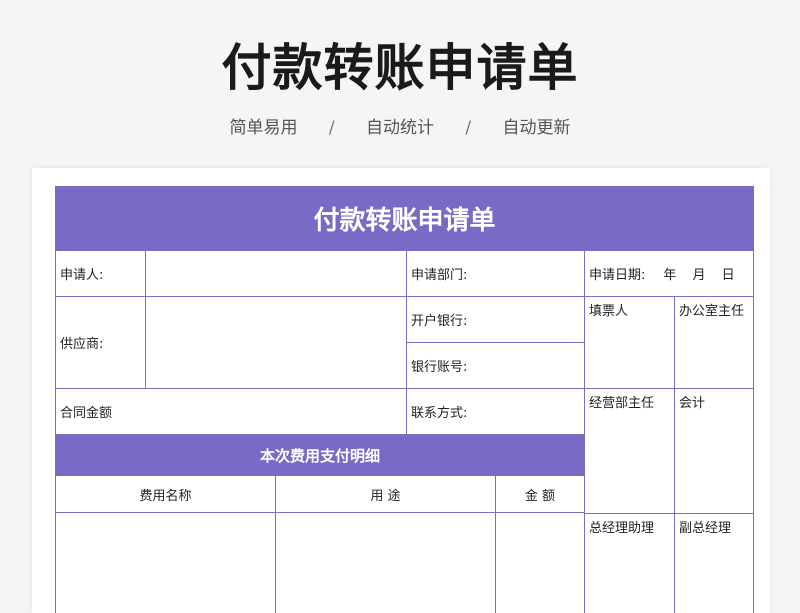  I want to click on tag-easy: 简单易用, so click(263, 128).